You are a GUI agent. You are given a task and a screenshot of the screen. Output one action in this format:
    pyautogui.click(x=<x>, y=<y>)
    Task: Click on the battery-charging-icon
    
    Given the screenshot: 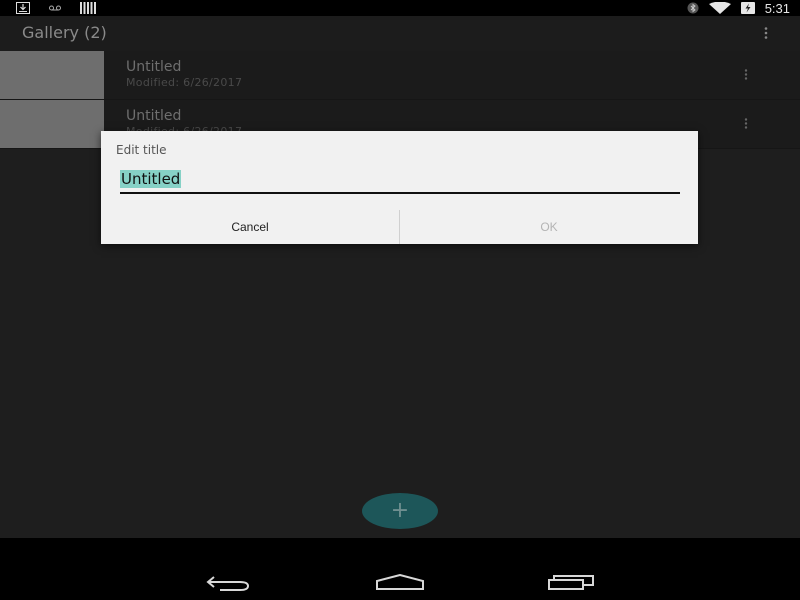 What is the action you would take?
    pyautogui.click(x=747, y=8)
    